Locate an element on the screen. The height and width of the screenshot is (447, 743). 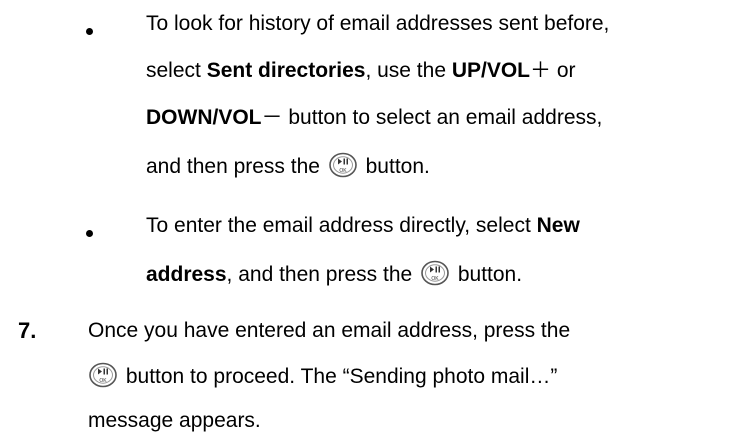
text: and then press the is located at coordinates (236, 166).